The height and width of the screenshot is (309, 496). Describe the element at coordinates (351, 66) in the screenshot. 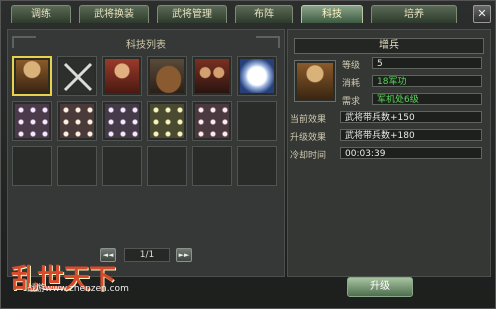

I see `level-label: 等级` at that location.